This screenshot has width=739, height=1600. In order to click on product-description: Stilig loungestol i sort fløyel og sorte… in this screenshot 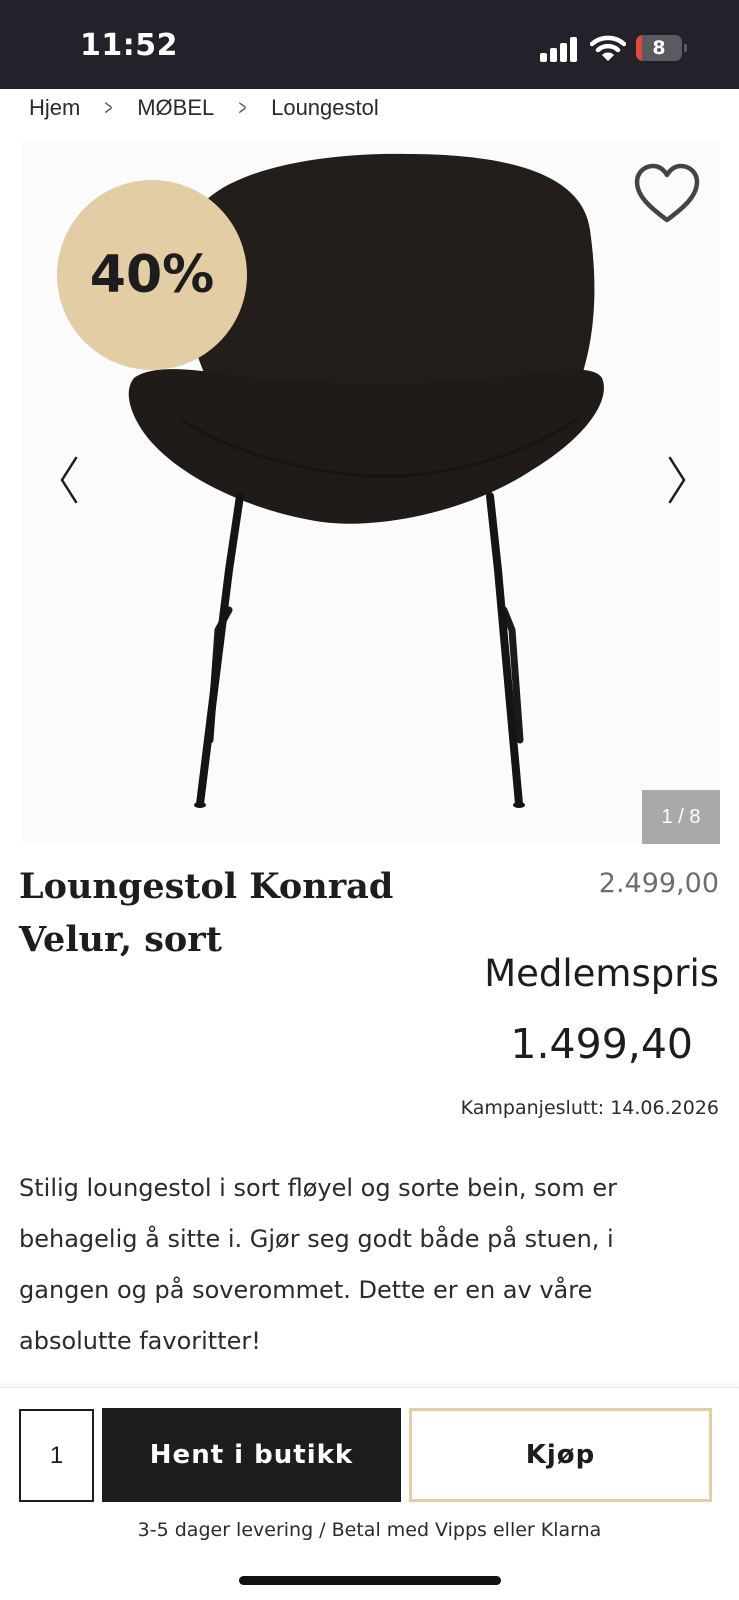, I will do `click(318, 1264)`.